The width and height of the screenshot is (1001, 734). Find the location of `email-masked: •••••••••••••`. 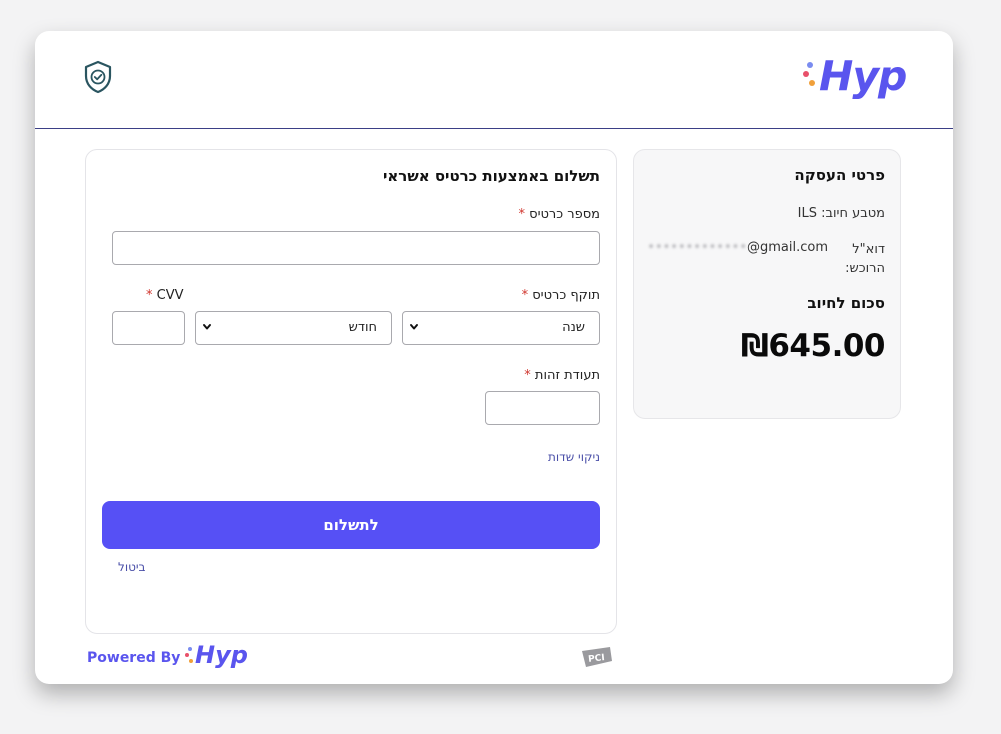

email-masked: ••••••••••••• is located at coordinates (697, 247).